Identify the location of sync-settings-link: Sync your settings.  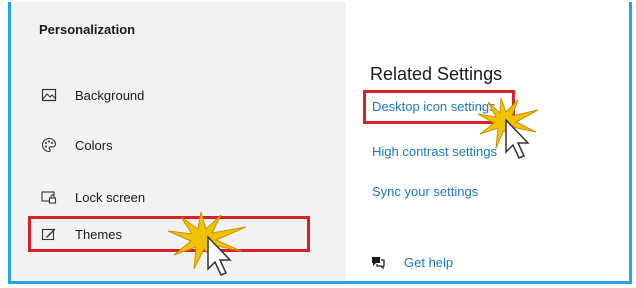
(425, 191).